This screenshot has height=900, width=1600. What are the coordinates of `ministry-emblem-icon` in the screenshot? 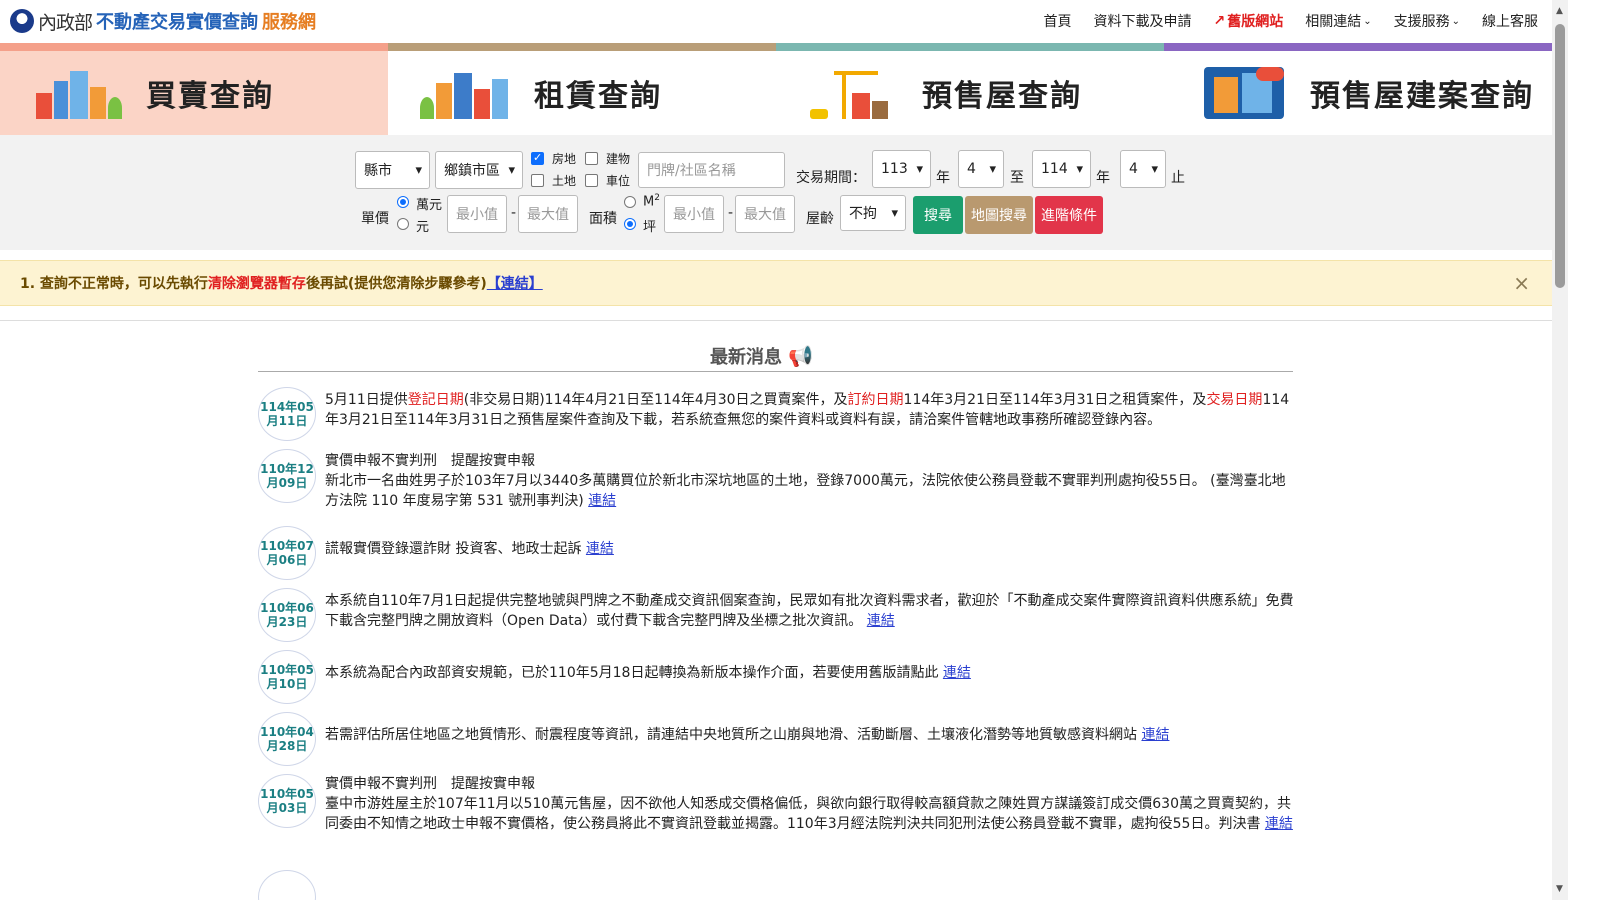 It's located at (22, 21).